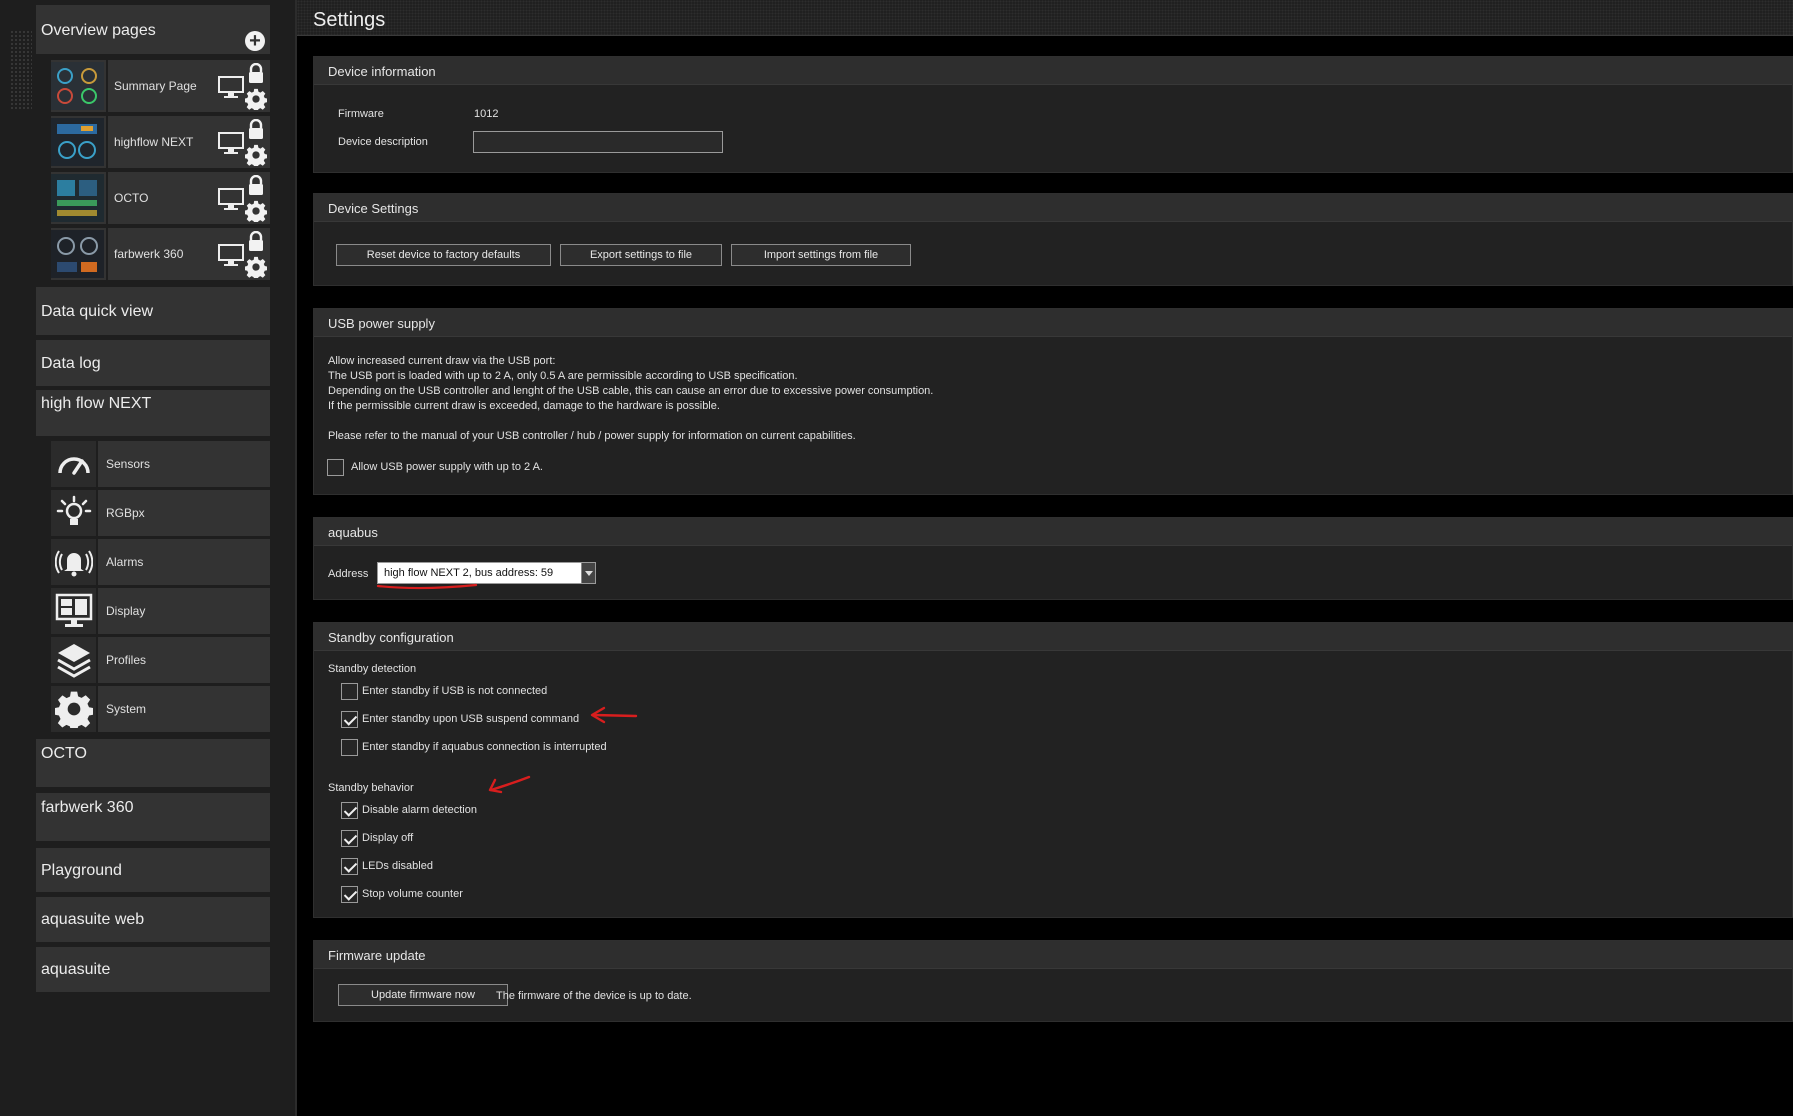 Image resolution: width=1793 pixels, height=1116 pixels. I want to click on checkbox-label: Enter standby upon USB suspend command, so click(471, 719).